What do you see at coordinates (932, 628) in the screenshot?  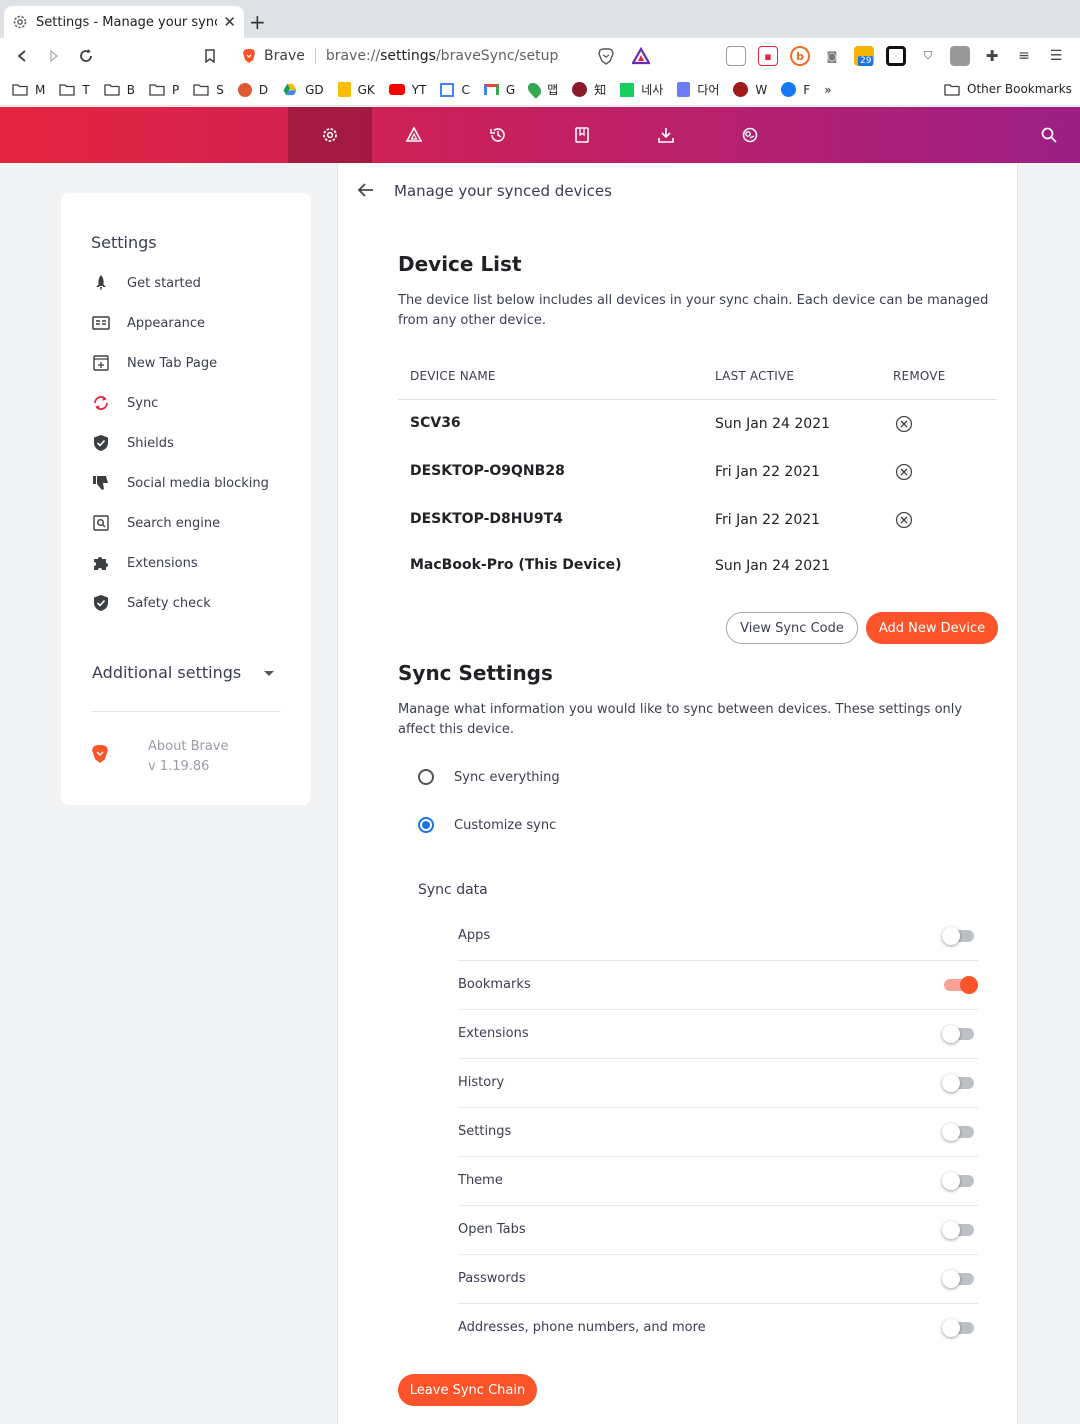 I see `add-new-device-button: Add New Device` at bounding box center [932, 628].